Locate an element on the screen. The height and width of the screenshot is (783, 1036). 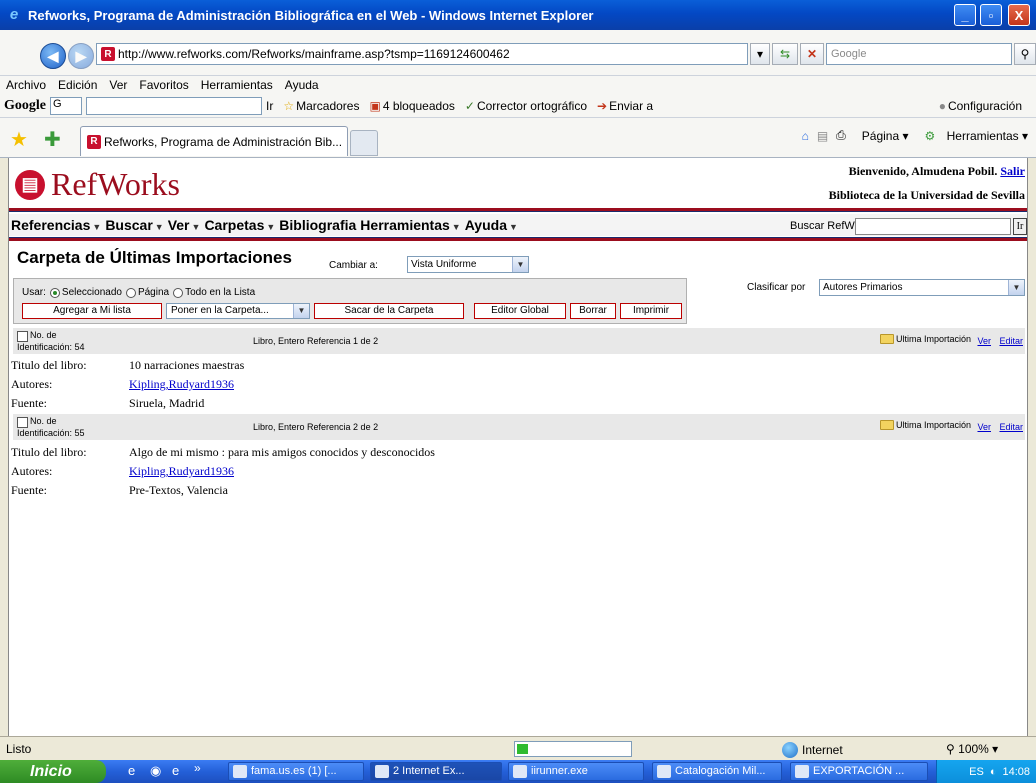
quicklaunch-ie-icon: e is located at coordinates (131, 770).